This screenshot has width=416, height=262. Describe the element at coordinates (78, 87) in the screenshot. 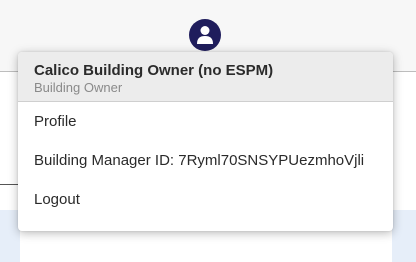

I see `user-role: Building Owner` at that location.